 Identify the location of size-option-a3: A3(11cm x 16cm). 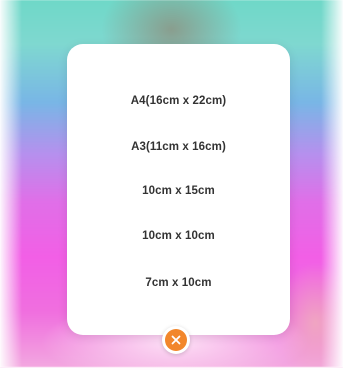
(178, 147).